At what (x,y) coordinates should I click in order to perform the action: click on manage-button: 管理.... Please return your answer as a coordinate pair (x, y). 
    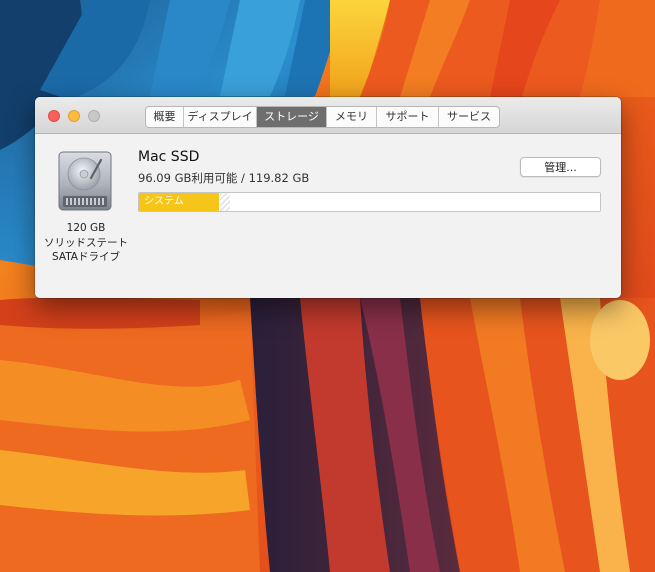
    Looking at the image, I should click on (560, 167).